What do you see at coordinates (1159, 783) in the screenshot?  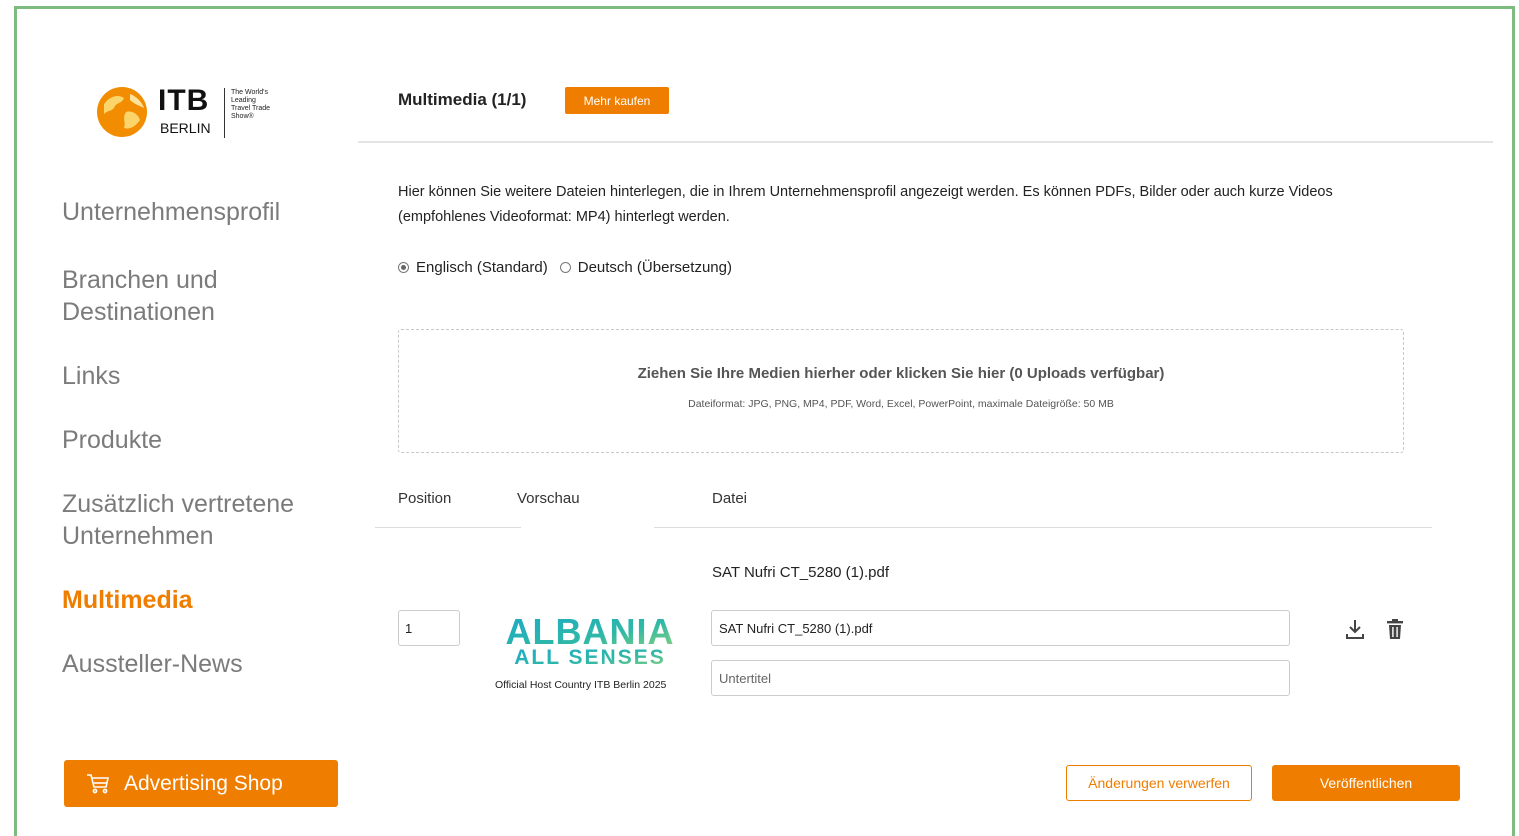 I see `discard-changes-button: Änderungen verwerfen` at bounding box center [1159, 783].